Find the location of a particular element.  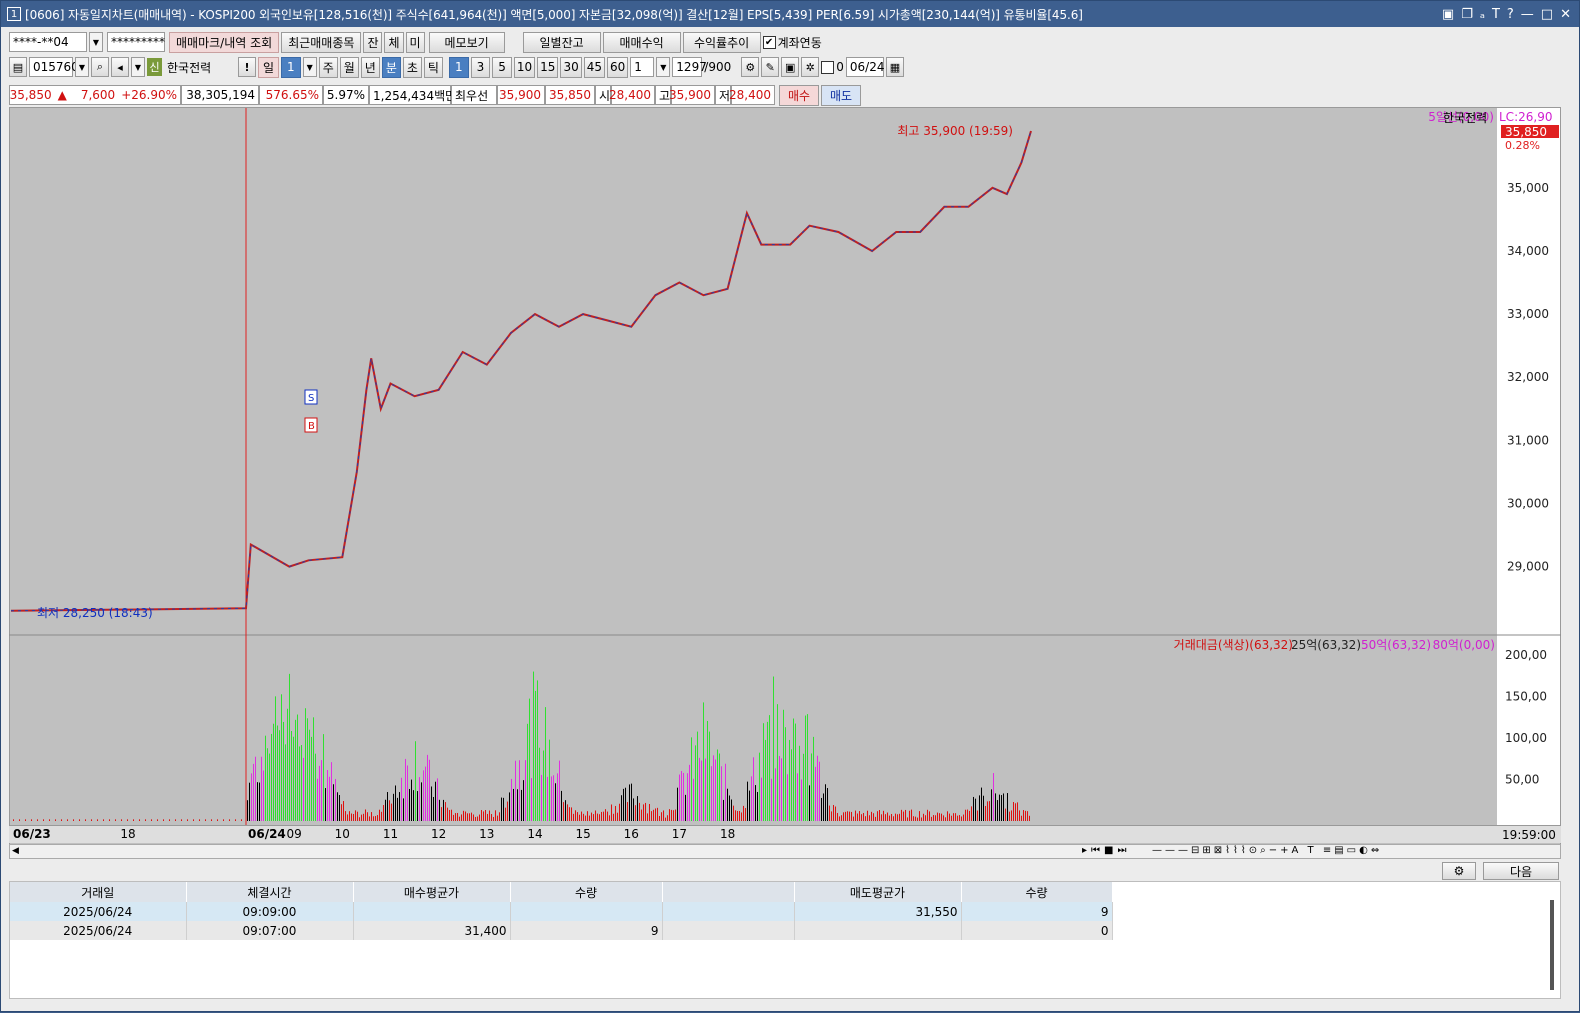

interval-1-button: 1 is located at coordinates (458, 67).